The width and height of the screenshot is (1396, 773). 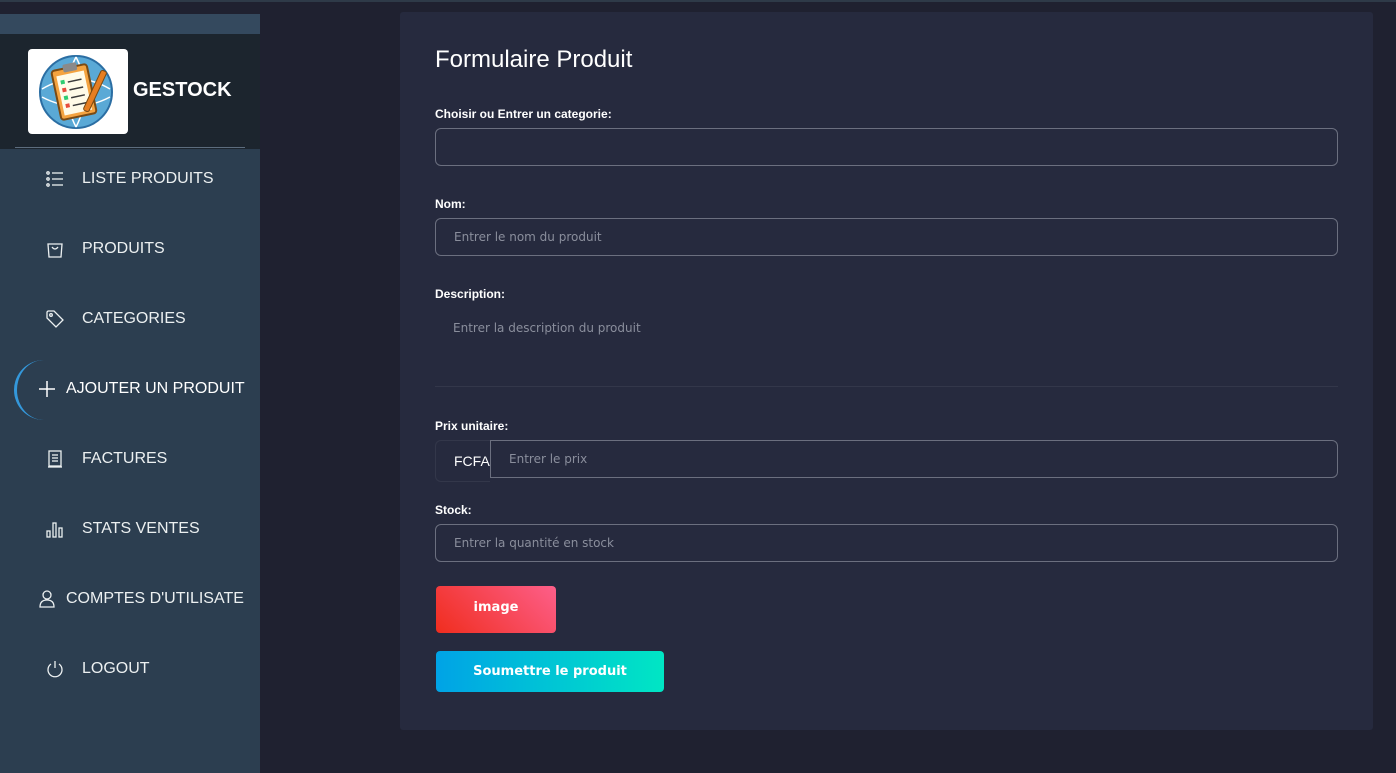 I want to click on bar-chart-icon, so click(x=55, y=529).